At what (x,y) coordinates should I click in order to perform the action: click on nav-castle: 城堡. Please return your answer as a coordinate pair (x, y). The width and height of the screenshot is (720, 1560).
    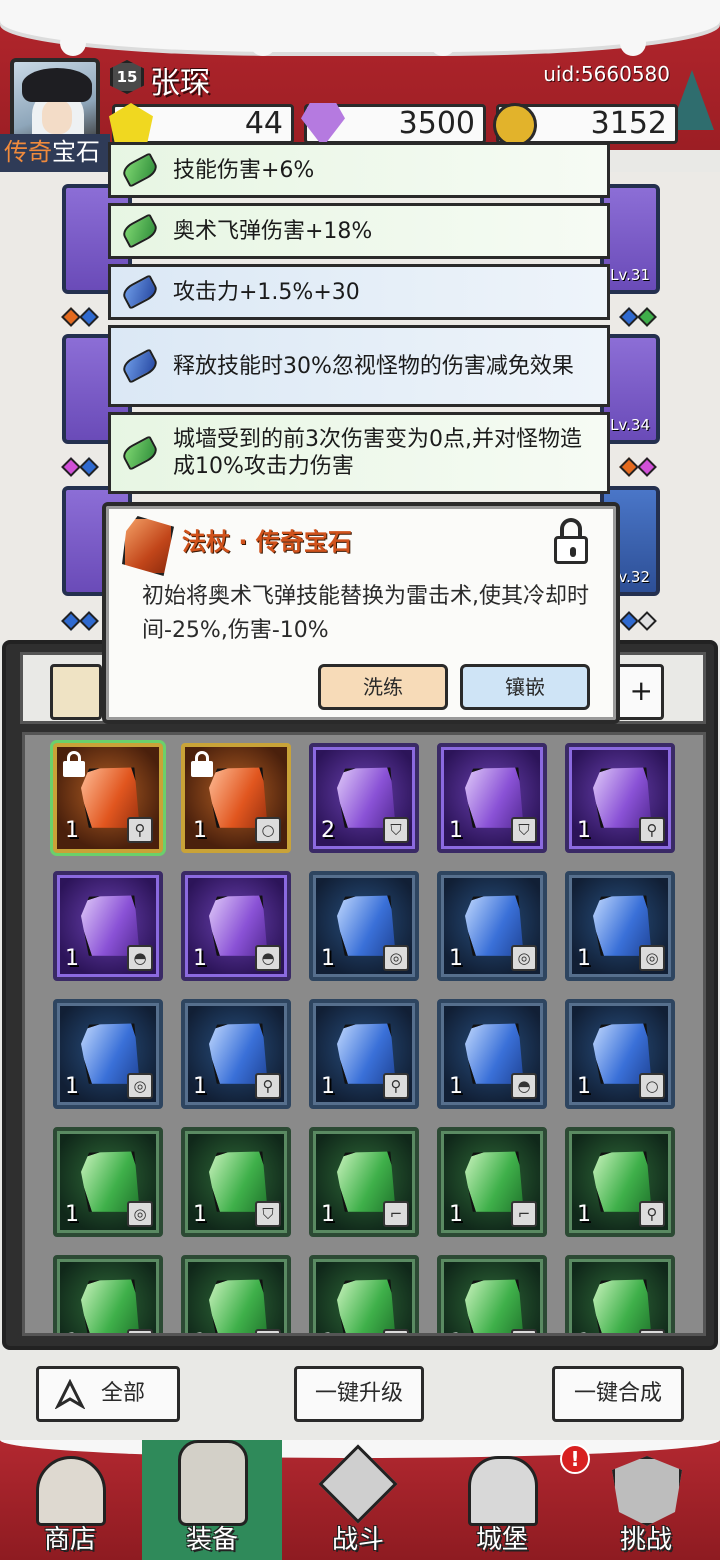
    Looking at the image, I should click on (502, 1500).